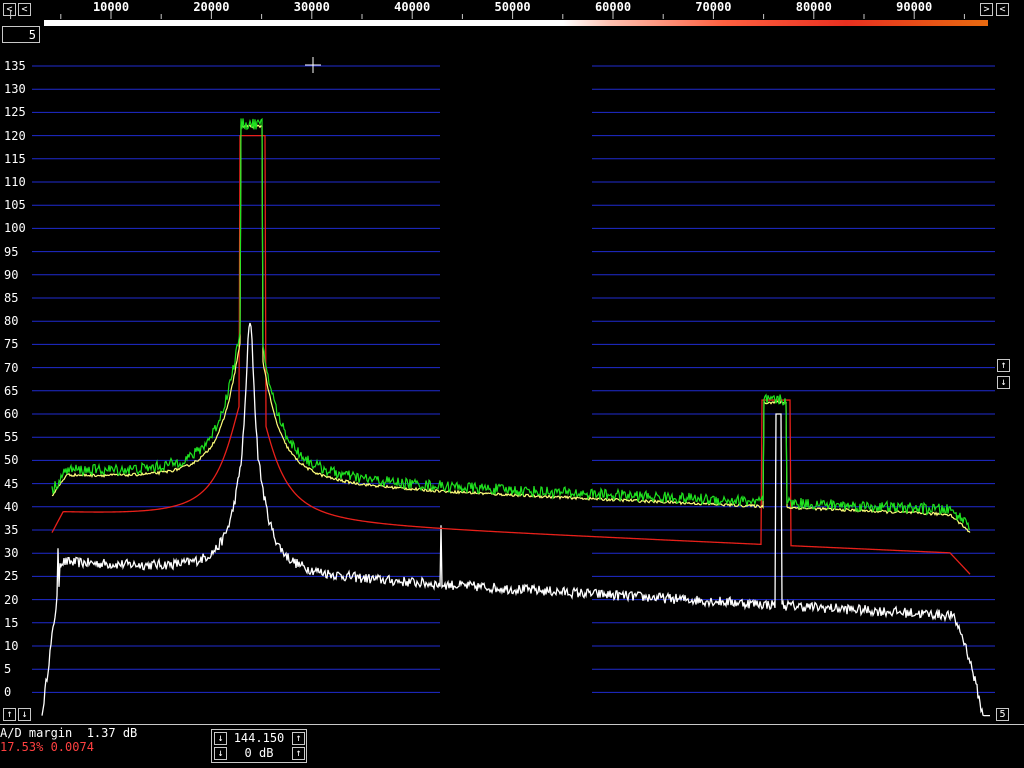 The width and height of the screenshot is (1024, 768). Describe the element at coordinates (11, 274) in the screenshot. I see `level-tick-label: 90` at that location.